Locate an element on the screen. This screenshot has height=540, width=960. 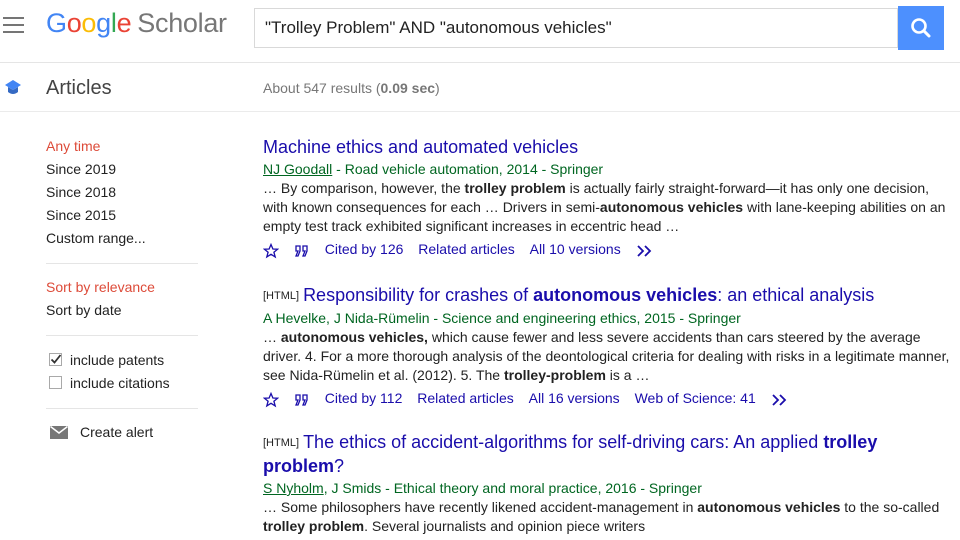
checkmark-icon is located at coordinates (56, 359).